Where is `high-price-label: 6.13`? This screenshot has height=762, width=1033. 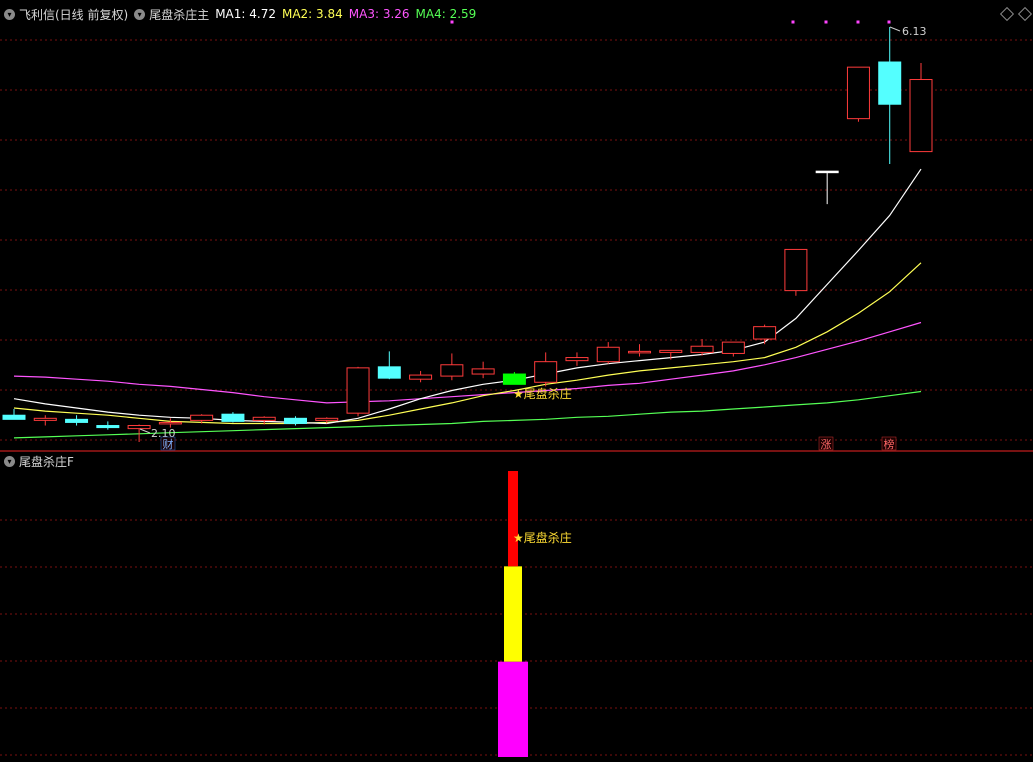 high-price-label: 6.13 is located at coordinates (914, 31).